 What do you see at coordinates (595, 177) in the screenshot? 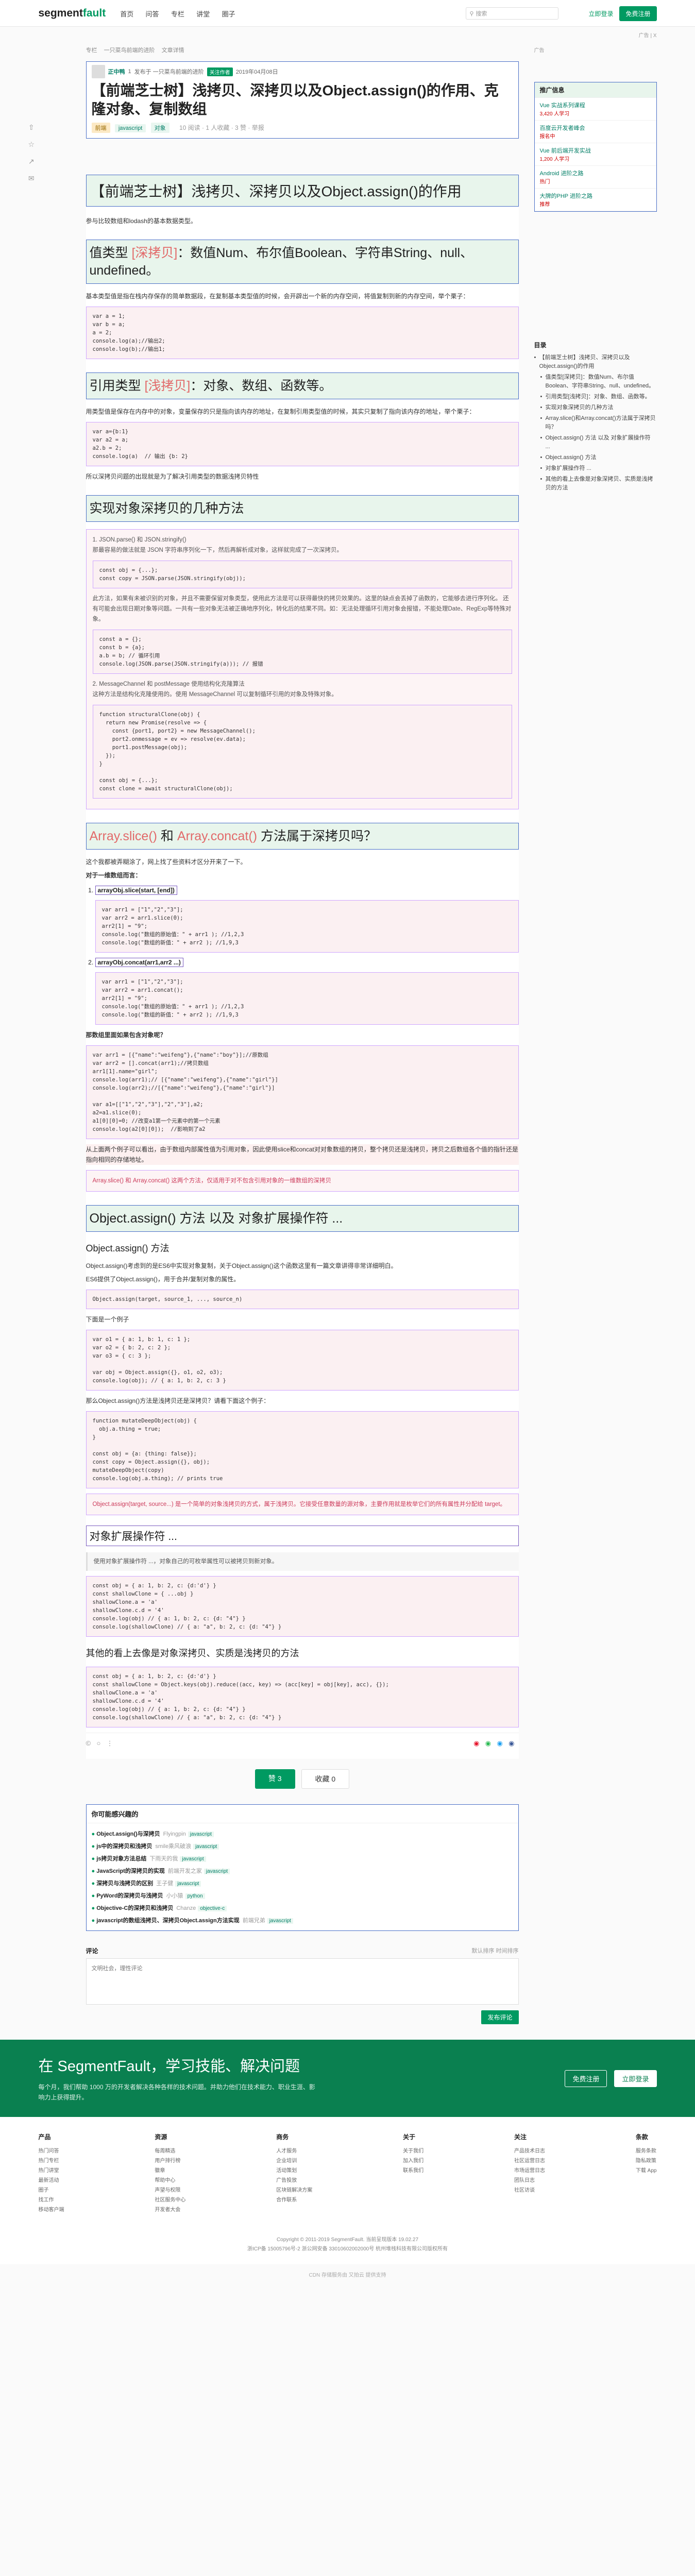
I see `promo-item: Android 进阶之路 热门` at bounding box center [595, 177].